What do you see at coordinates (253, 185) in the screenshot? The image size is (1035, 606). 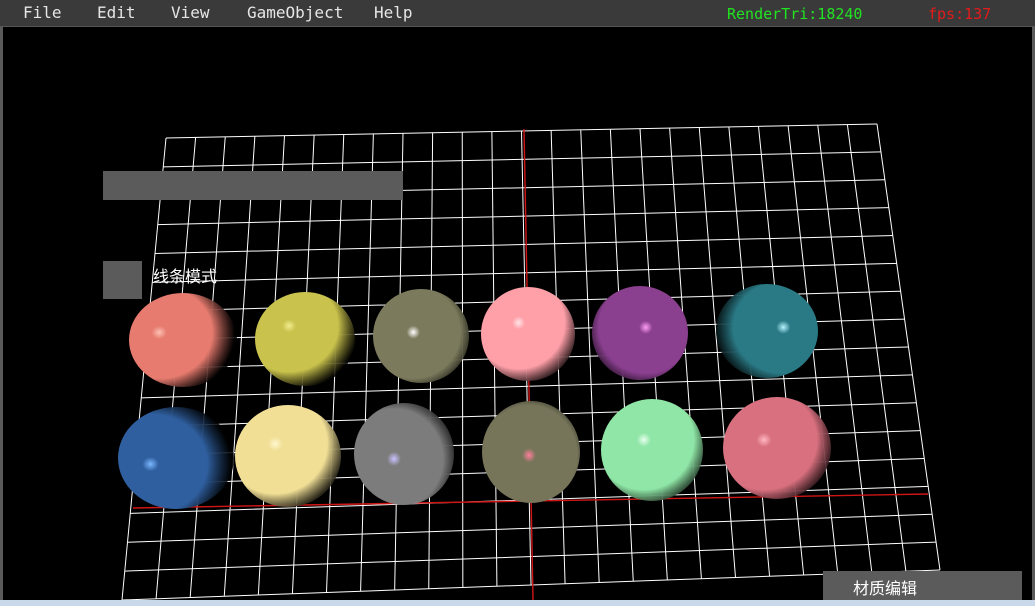 I see `slider-bar` at bounding box center [253, 185].